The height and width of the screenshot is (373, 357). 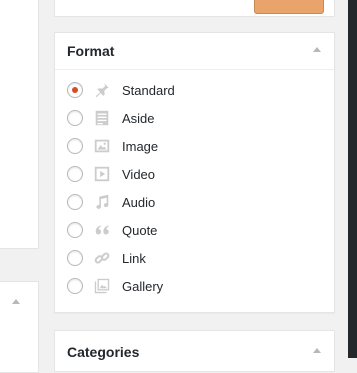 What do you see at coordinates (140, 230) in the screenshot?
I see `option-label: Quote` at bounding box center [140, 230].